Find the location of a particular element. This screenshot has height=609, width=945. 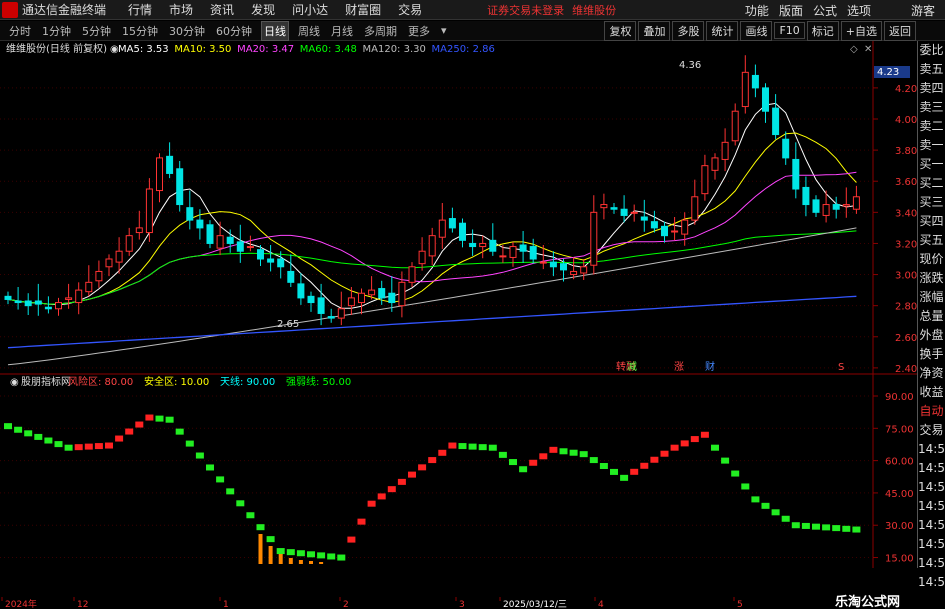

menu-quote: 行情 is located at coordinates (140, 9).